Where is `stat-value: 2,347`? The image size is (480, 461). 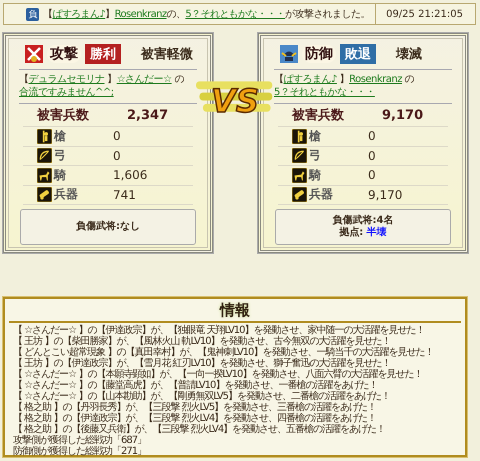
stat-value: 2,347 is located at coordinates (147, 115).